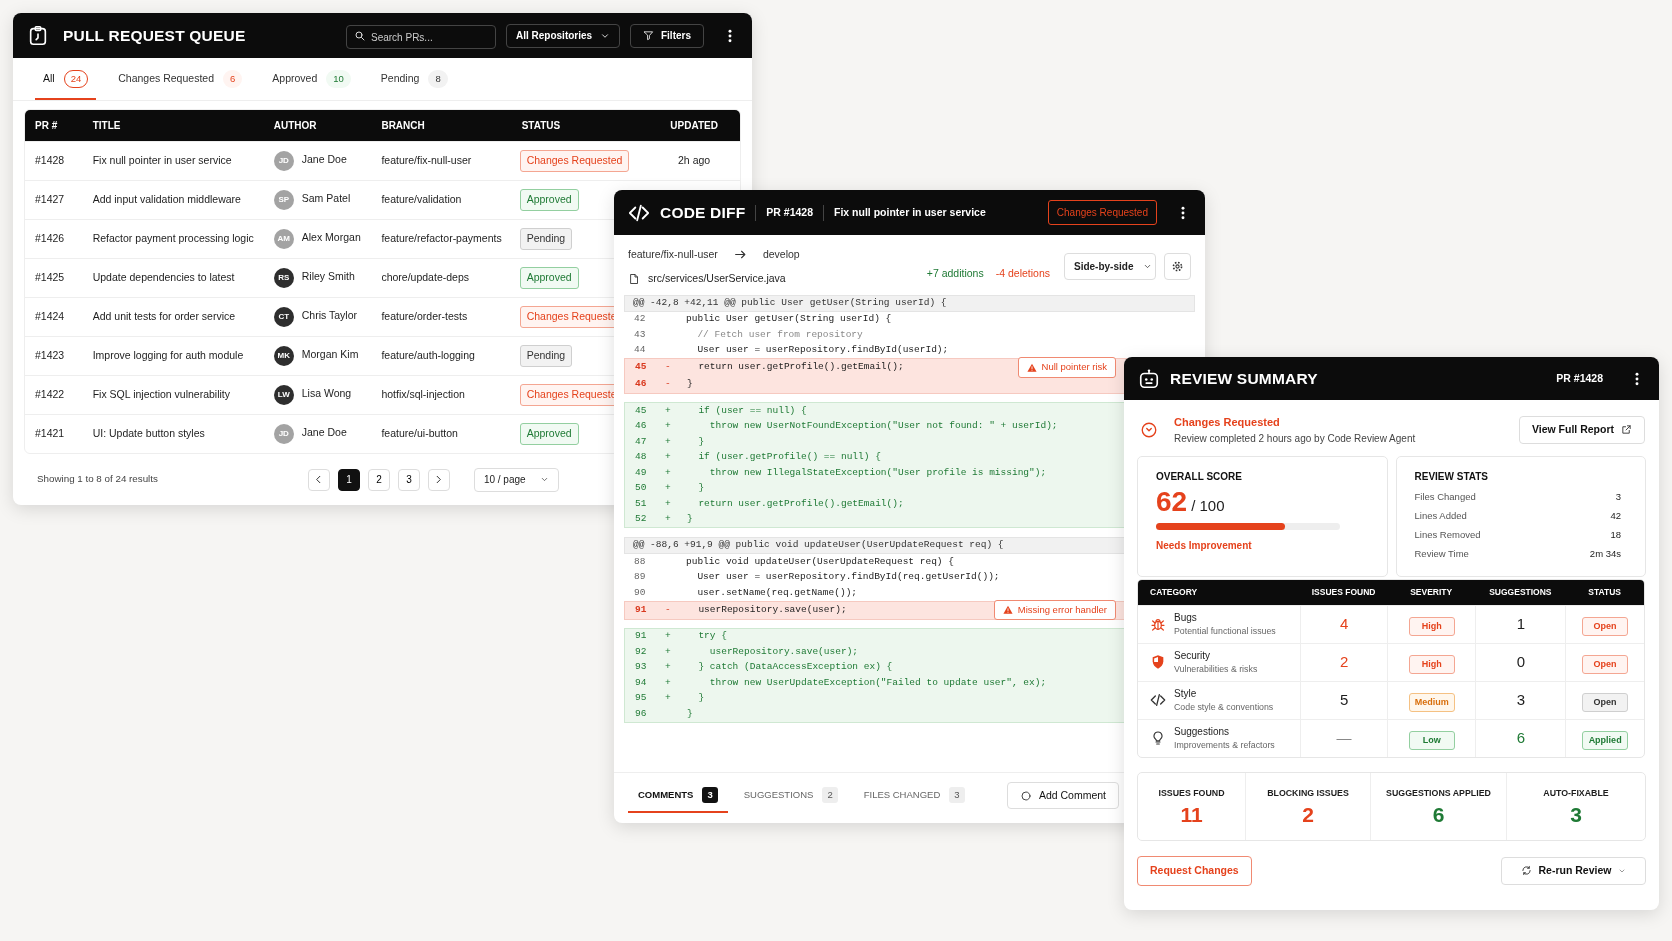 This screenshot has height=941, width=1672. Describe the element at coordinates (233, 79) in the screenshot. I see `count-badge: 6` at that location.